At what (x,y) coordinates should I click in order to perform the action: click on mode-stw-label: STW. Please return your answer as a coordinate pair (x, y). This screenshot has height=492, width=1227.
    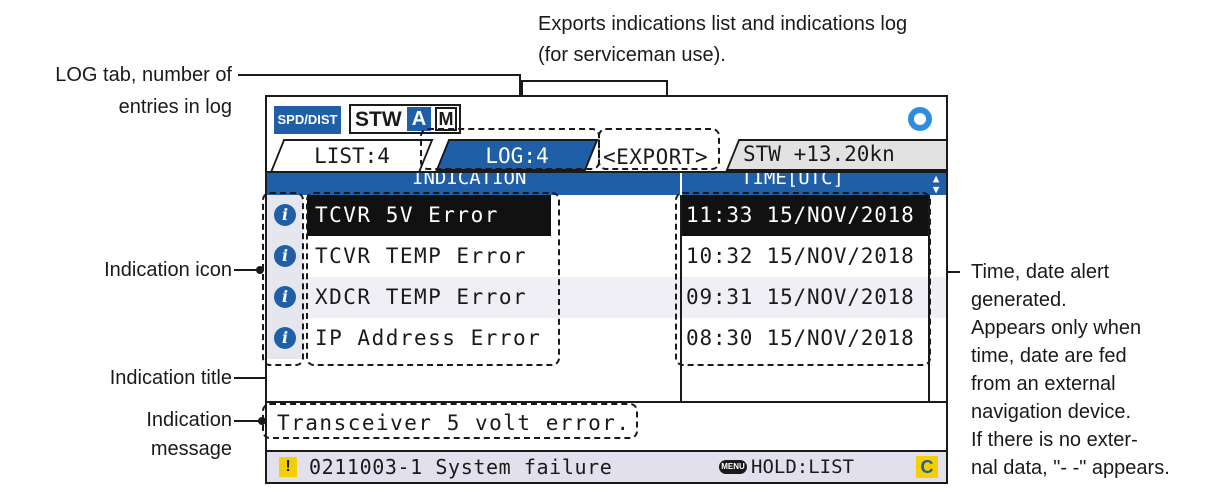
    Looking at the image, I should click on (378, 119).